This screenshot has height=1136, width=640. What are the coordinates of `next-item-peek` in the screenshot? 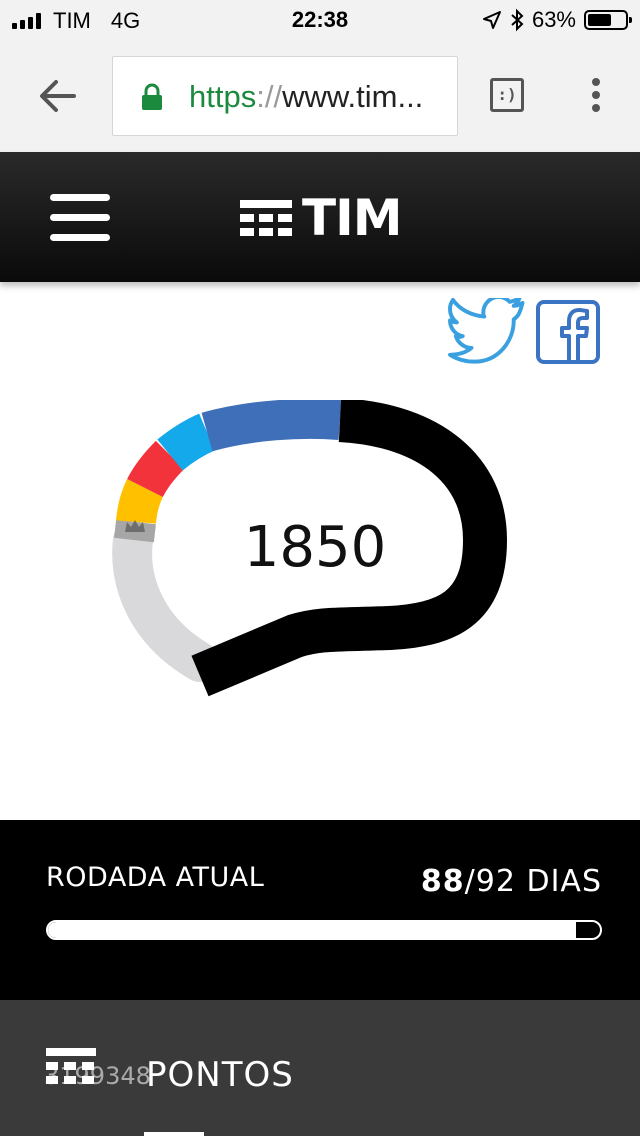 It's located at (174, 1131).